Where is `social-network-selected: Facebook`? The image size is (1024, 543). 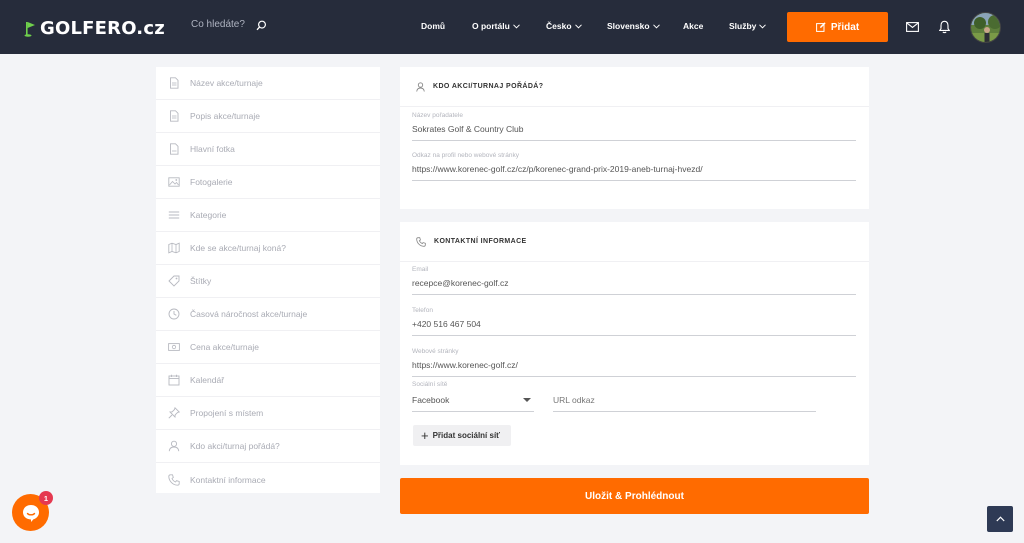
social-network-selected: Facebook is located at coordinates (431, 400).